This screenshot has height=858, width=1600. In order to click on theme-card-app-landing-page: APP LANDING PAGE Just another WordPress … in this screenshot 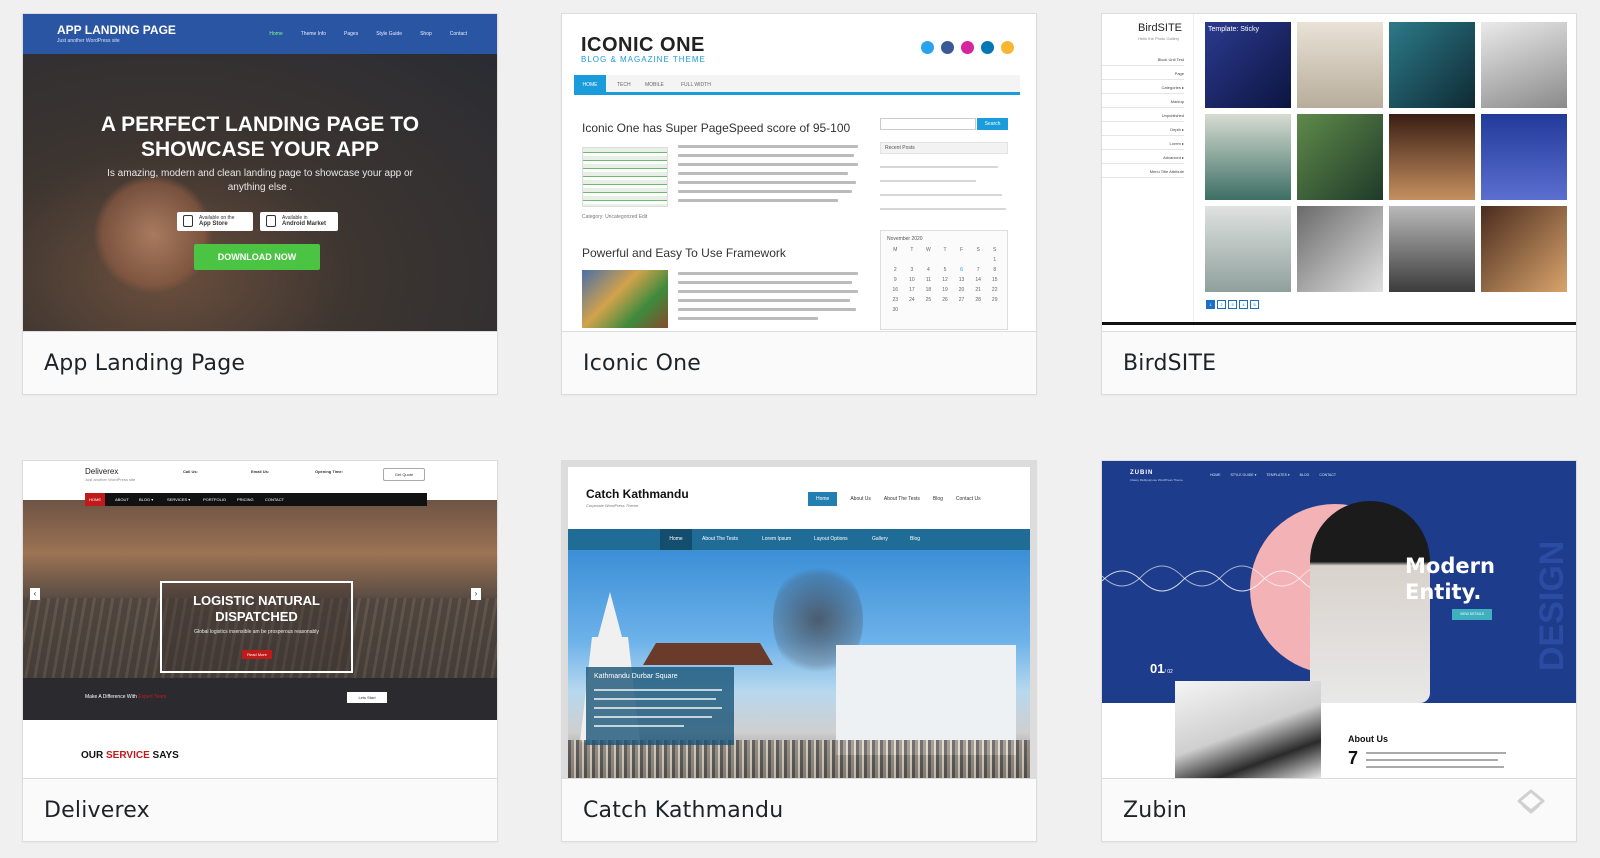, I will do `click(260, 204)`.